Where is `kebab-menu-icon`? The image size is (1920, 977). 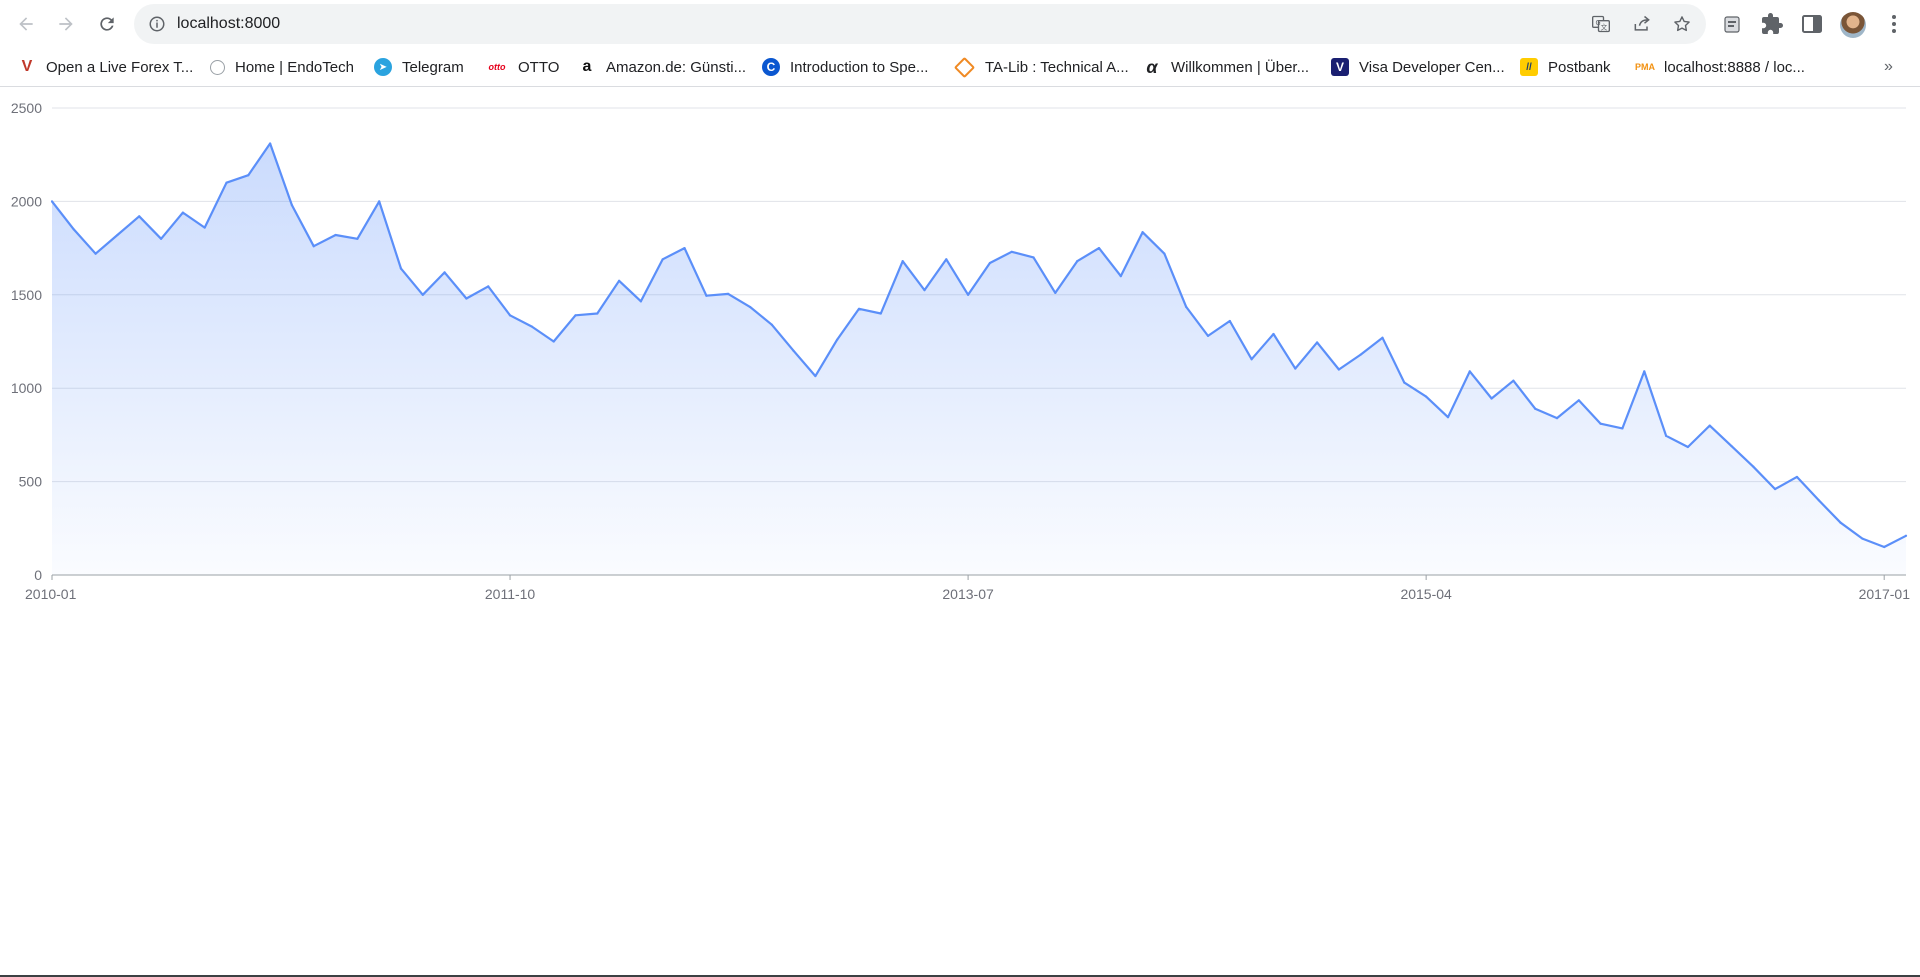 kebab-menu-icon is located at coordinates (1894, 24).